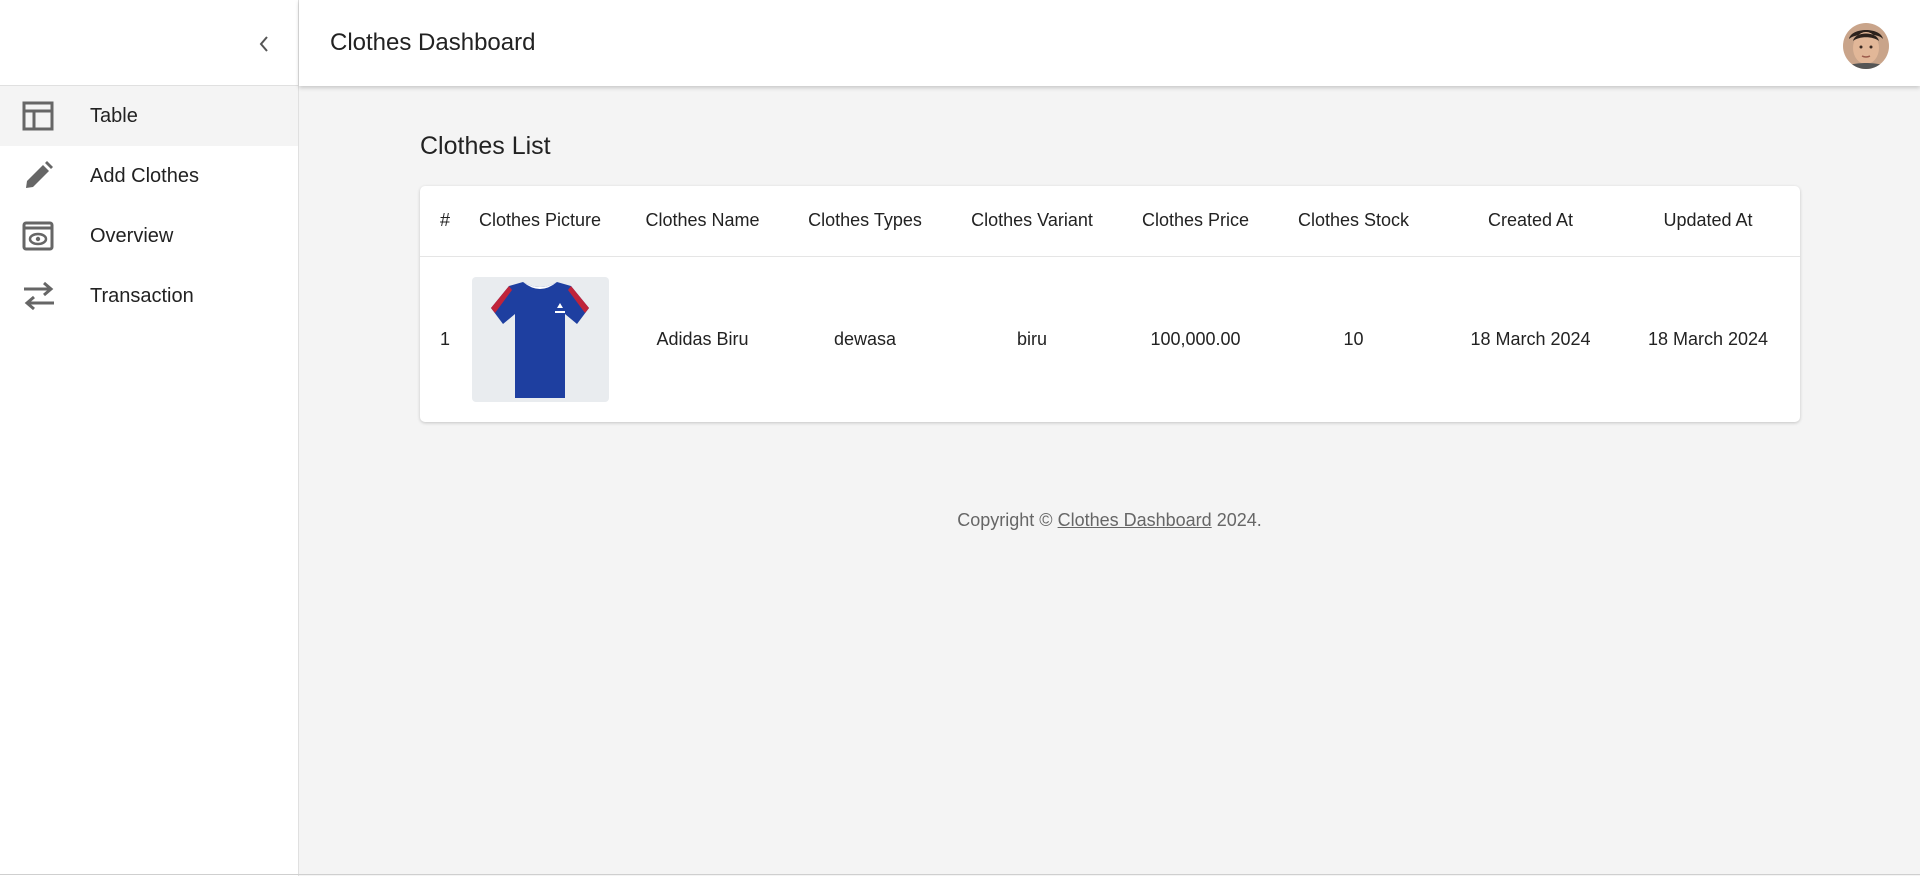  I want to click on user-avatar-icon, so click(1866, 46).